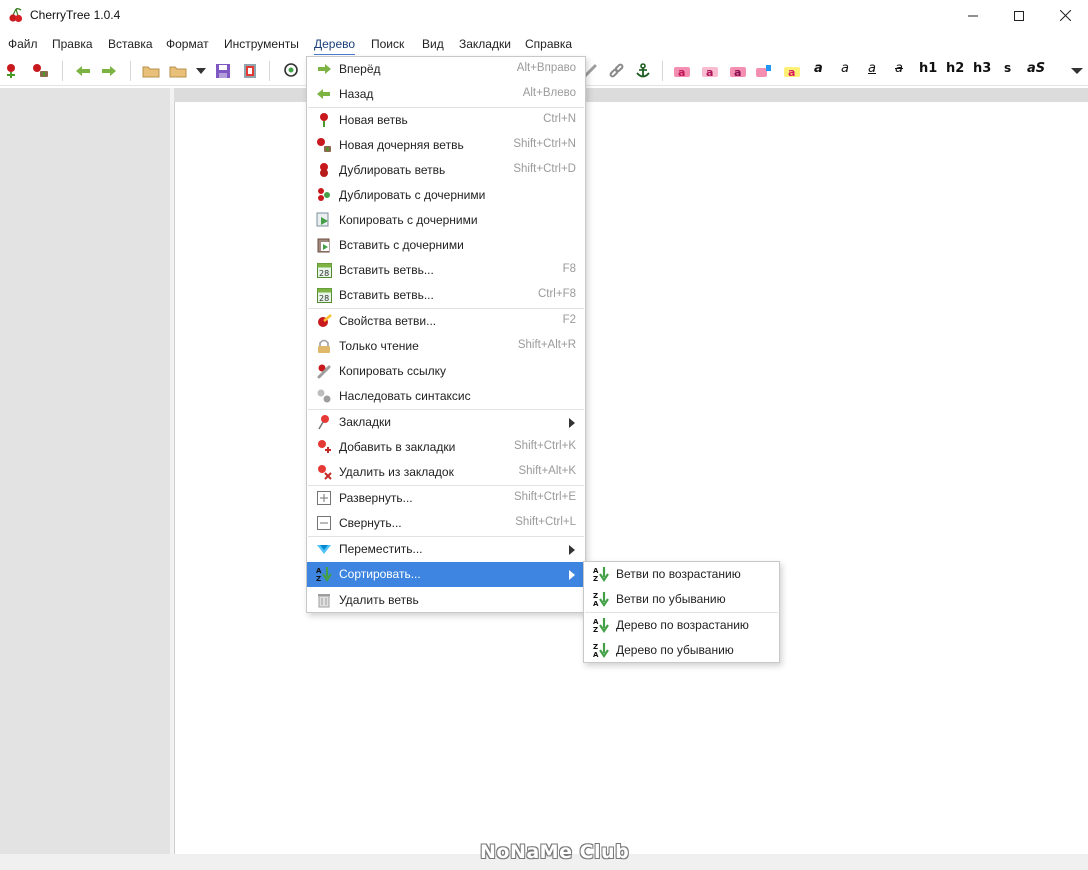 This screenshot has height=870, width=1088. Describe the element at coordinates (446, 321) in the screenshot. I see `menu-item-node-properties: Свойства ветви... F2` at that location.